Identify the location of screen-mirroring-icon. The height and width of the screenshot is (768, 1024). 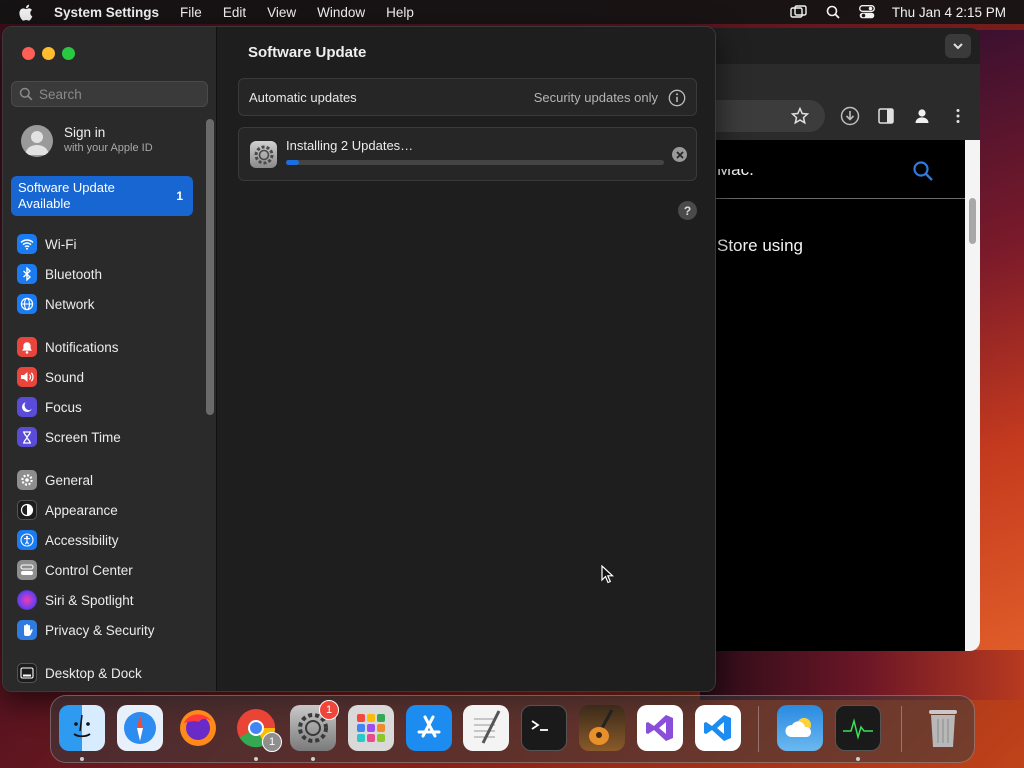
(799, 12).